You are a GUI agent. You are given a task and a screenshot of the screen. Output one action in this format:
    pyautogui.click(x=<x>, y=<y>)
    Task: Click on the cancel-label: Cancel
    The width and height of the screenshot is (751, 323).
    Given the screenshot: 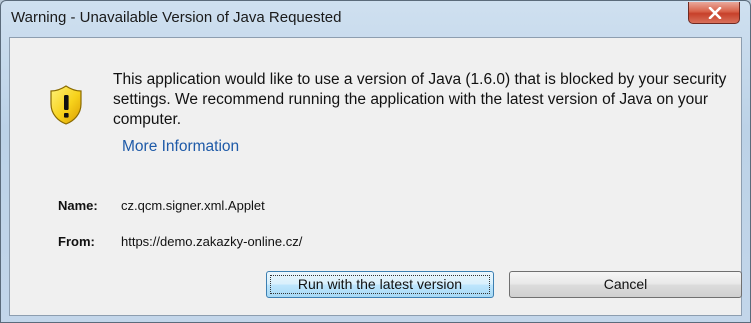 What is the action you would take?
    pyautogui.click(x=625, y=284)
    